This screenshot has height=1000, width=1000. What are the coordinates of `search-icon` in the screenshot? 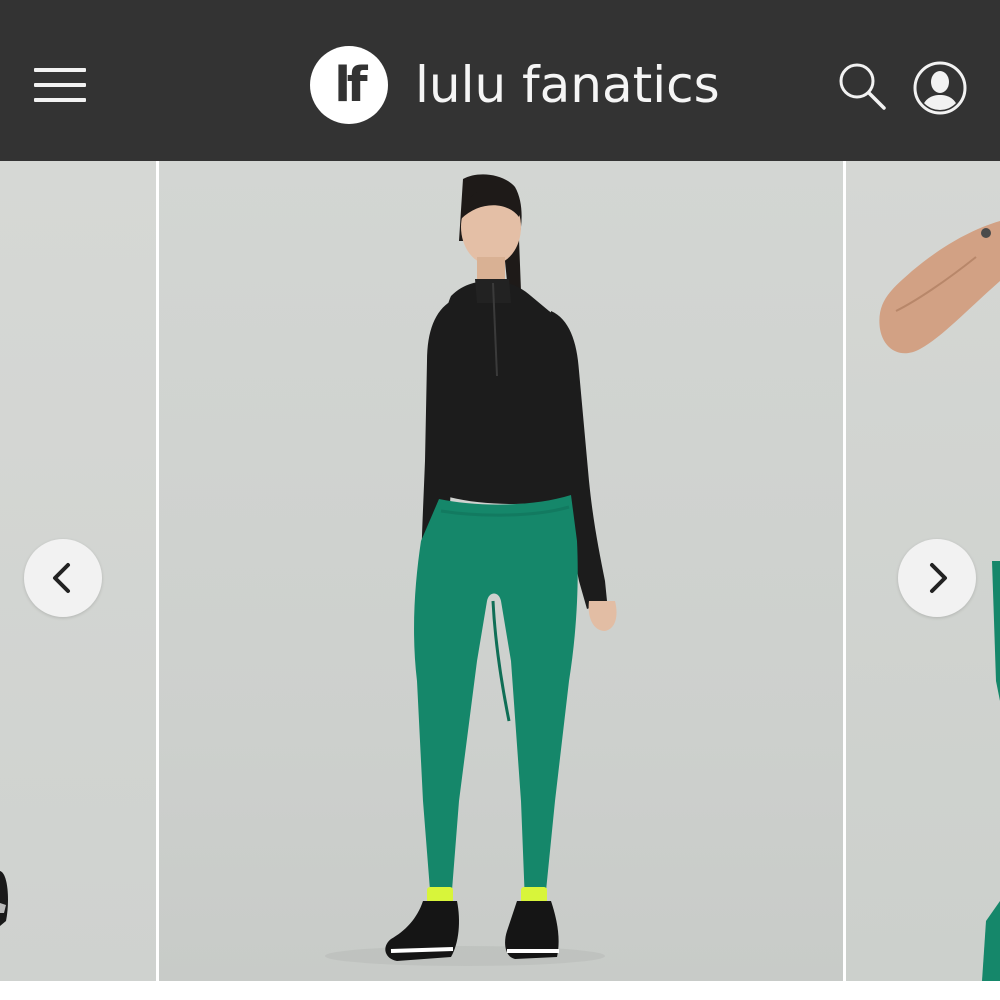 It's located at (862, 86).